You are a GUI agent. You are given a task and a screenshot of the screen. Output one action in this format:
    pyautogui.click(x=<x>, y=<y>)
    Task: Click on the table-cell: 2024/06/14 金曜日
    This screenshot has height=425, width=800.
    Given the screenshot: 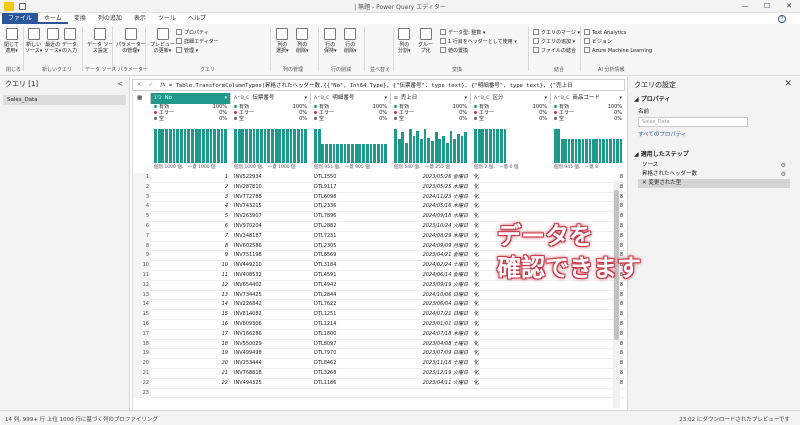 What is the action you would take?
    pyautogui.click(x=431, y=276)
    